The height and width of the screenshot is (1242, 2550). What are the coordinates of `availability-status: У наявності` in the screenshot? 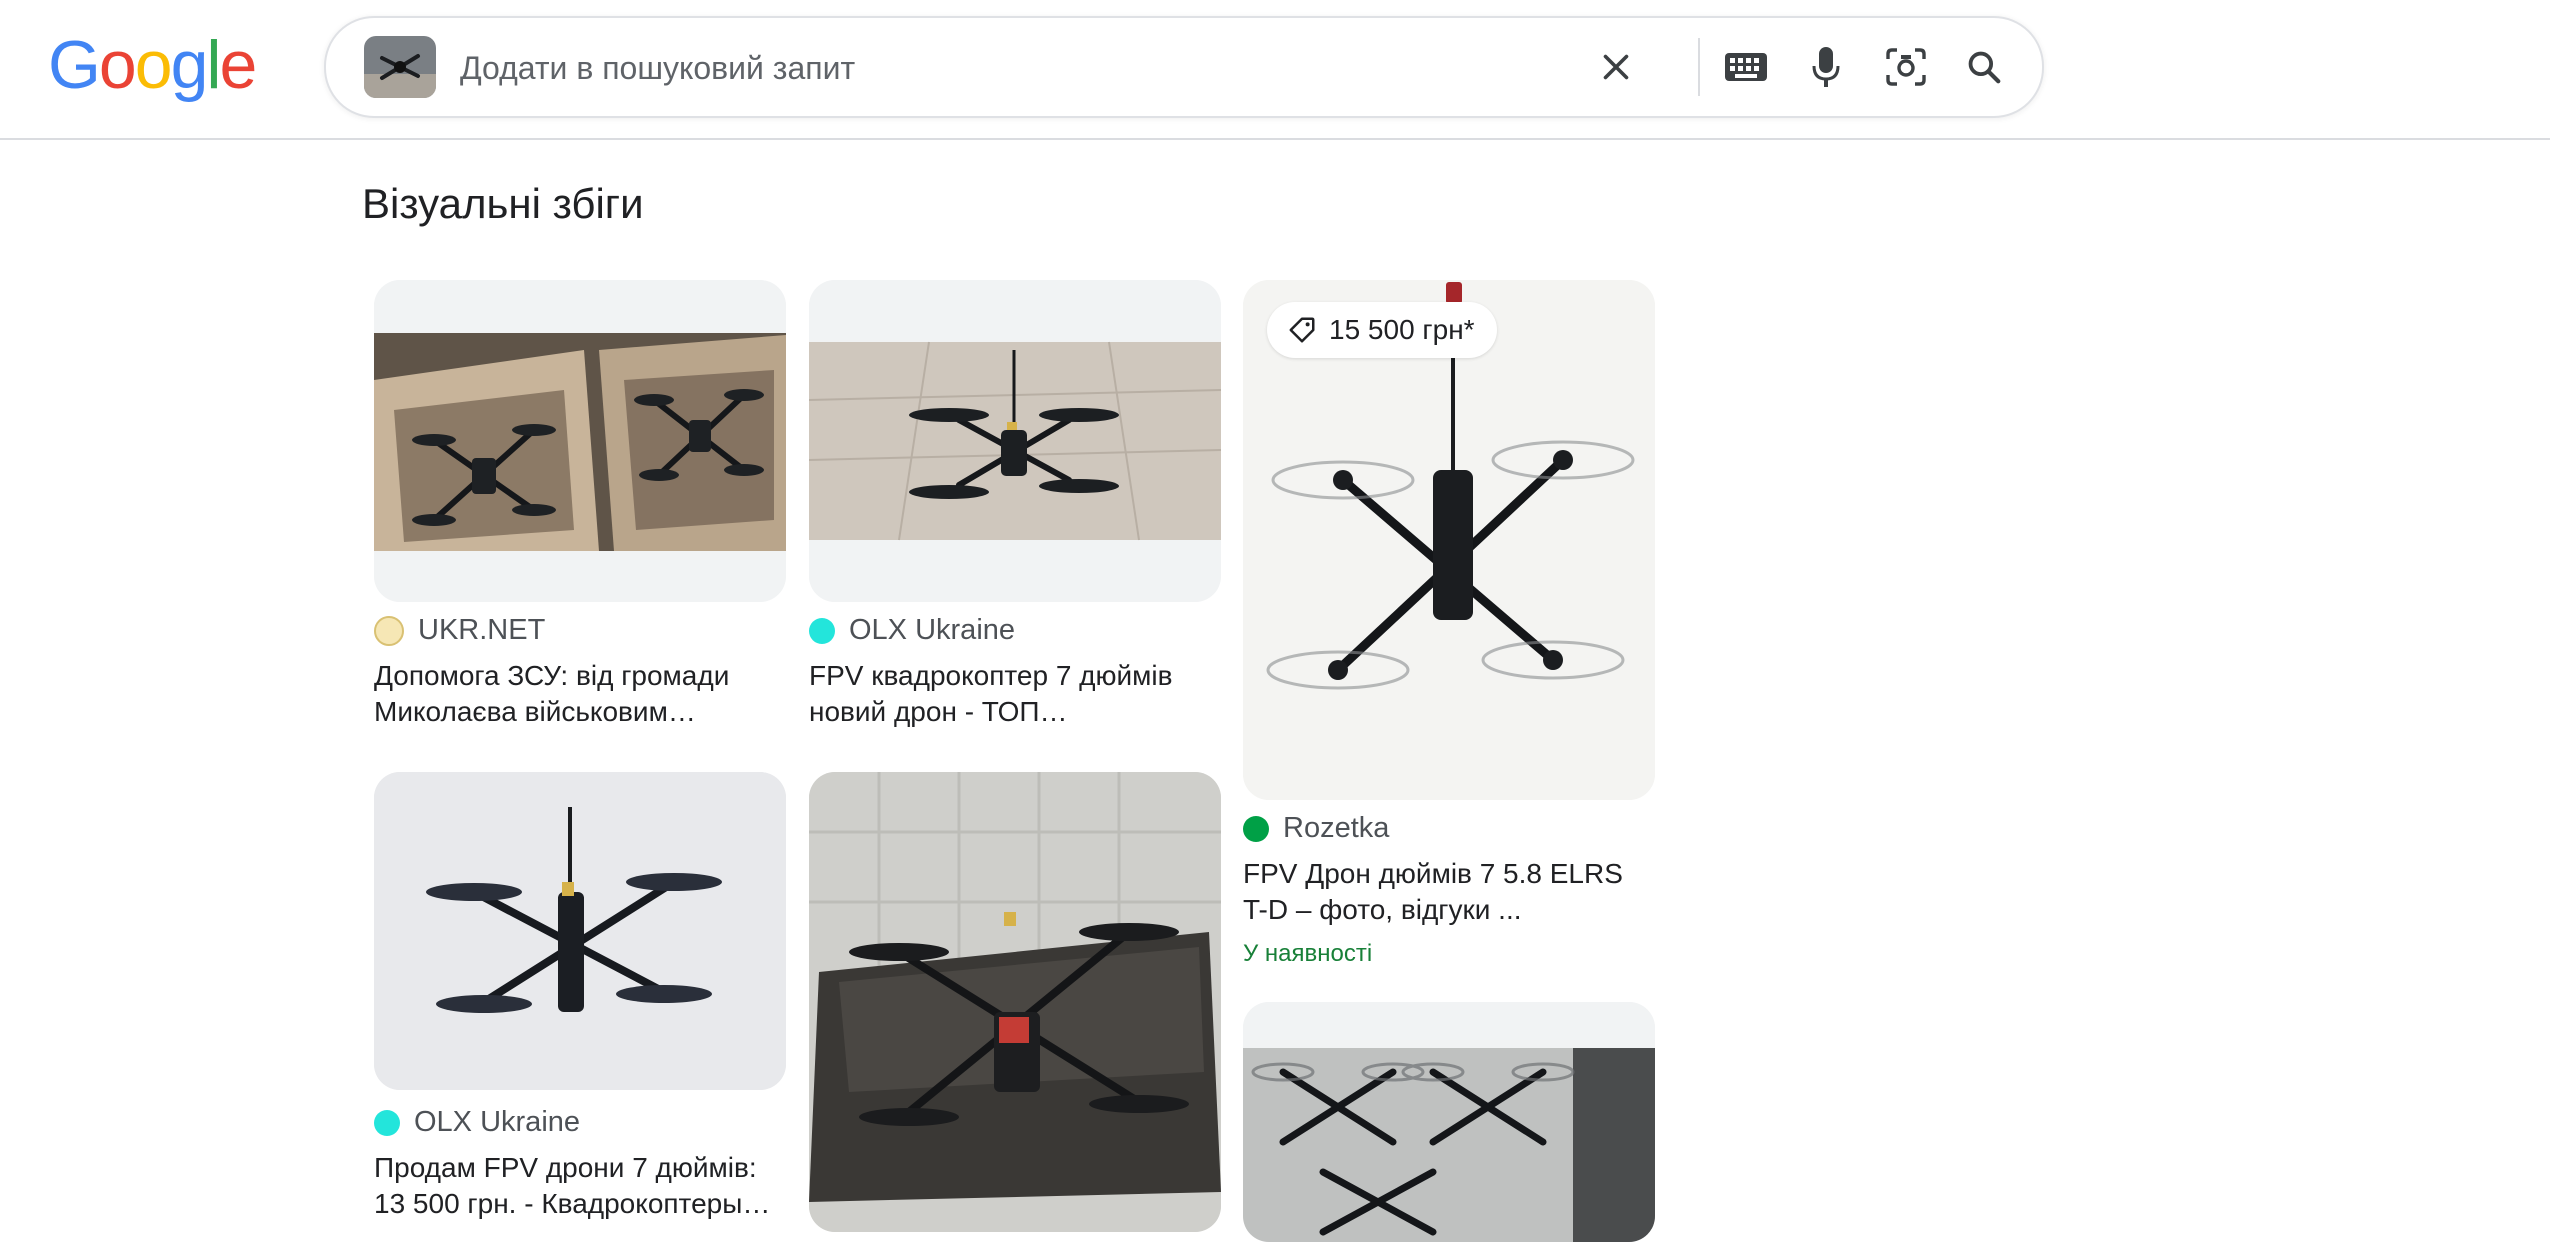 It's located at (1308, 953).